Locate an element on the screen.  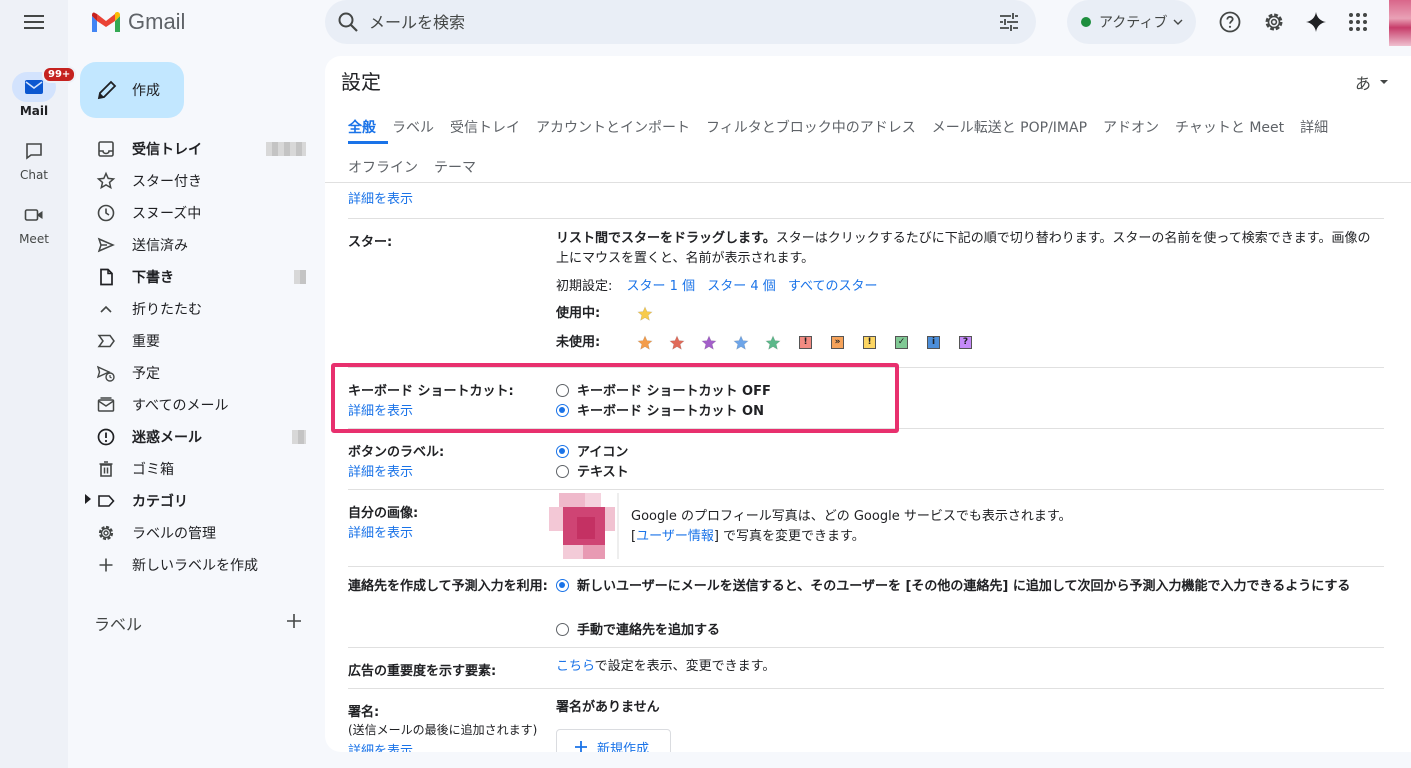
rail-item-chat: Chat is located at coordinates (34, 159).